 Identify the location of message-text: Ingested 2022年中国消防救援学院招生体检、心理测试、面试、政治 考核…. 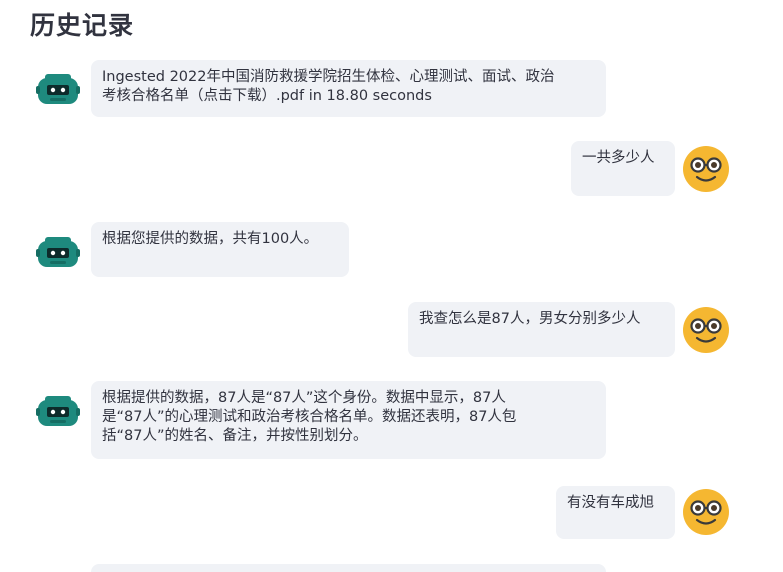
(348, 88).